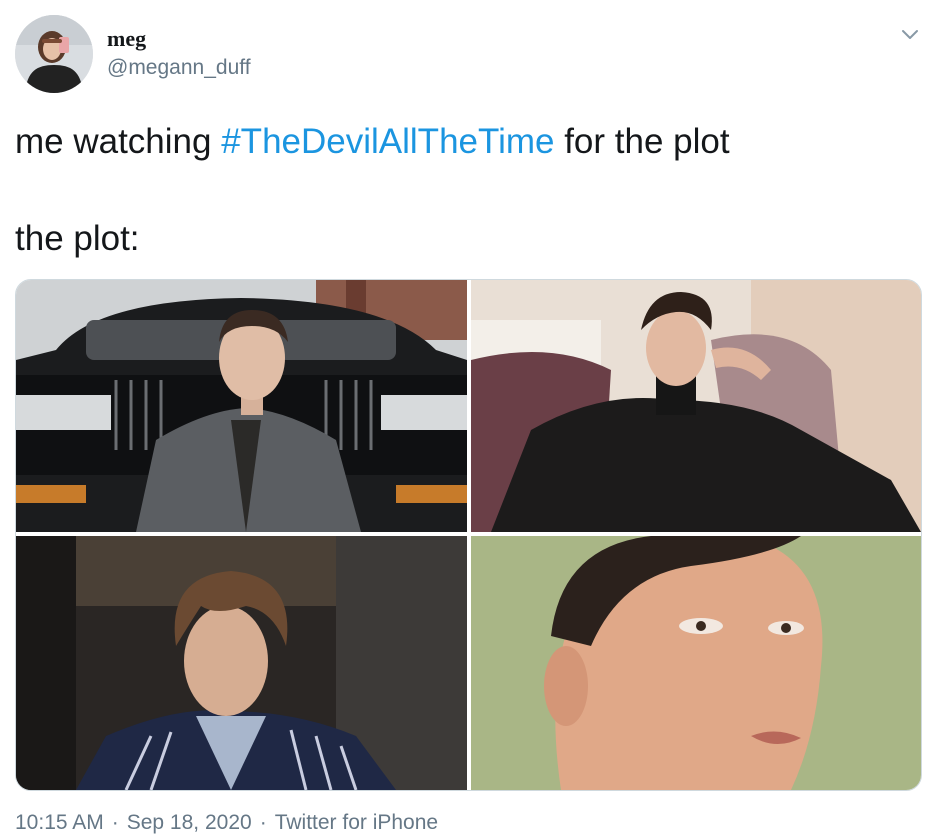  Describe the element at coordinates (387, 141) in the screenshot. I see `hashtag-link: #TheDevilAllTheTime` at that location.